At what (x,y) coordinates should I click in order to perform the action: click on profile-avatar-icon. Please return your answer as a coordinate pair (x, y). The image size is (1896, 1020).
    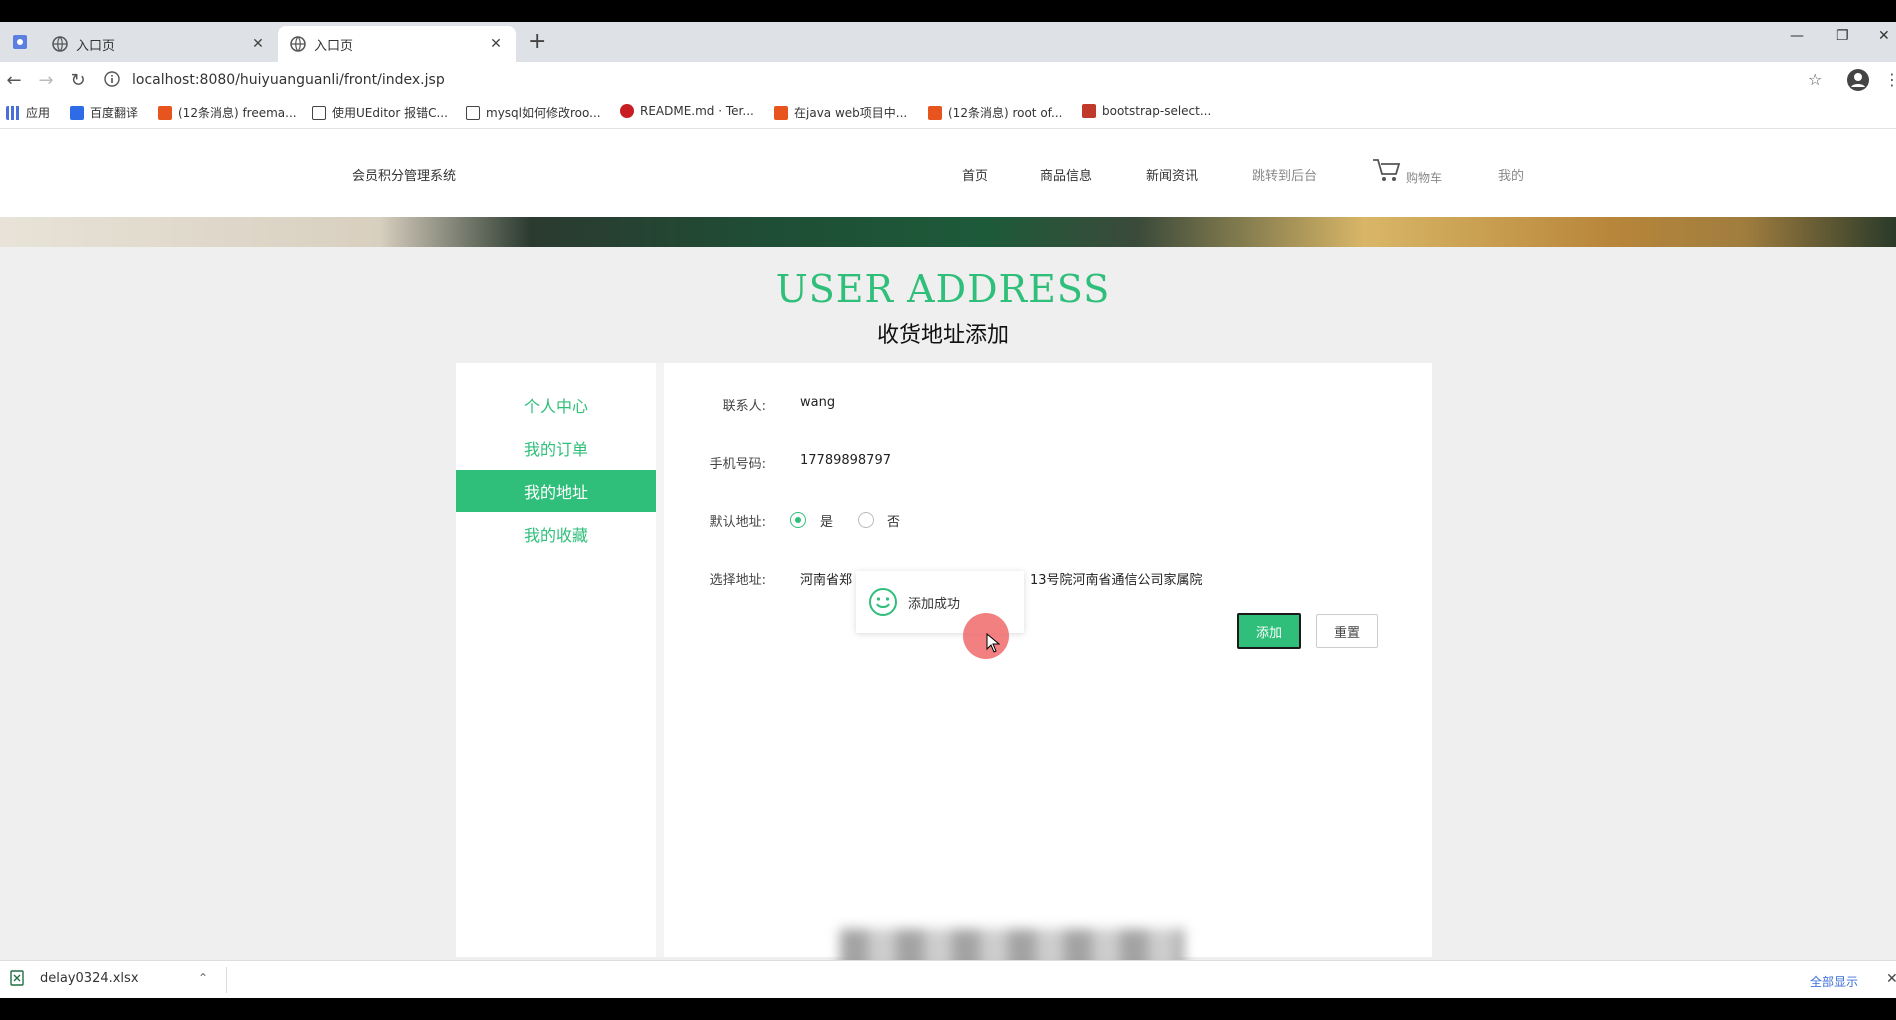
    Looking at the image, I should click on (1858, 80).